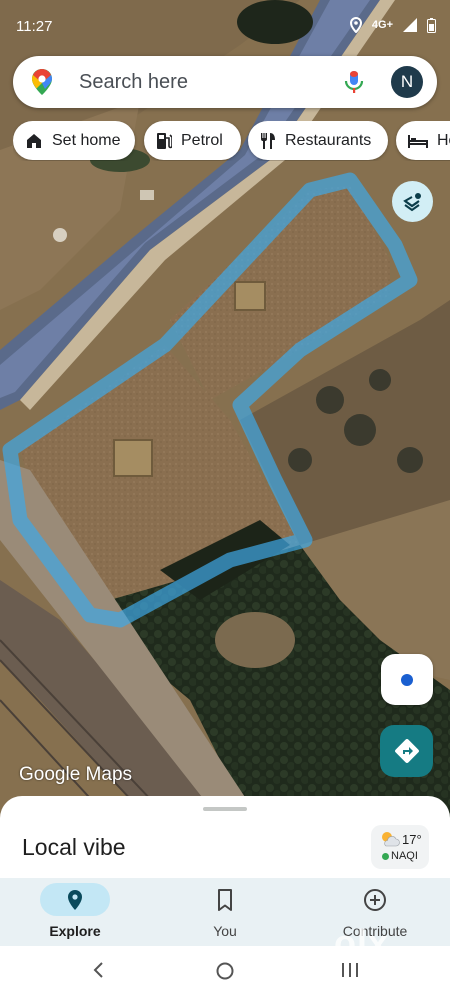 The width and height of the screenshot is (450, 1000). Describe the element at coordinates (34, 140) in the screenshot. I see `home-icon` at that location.